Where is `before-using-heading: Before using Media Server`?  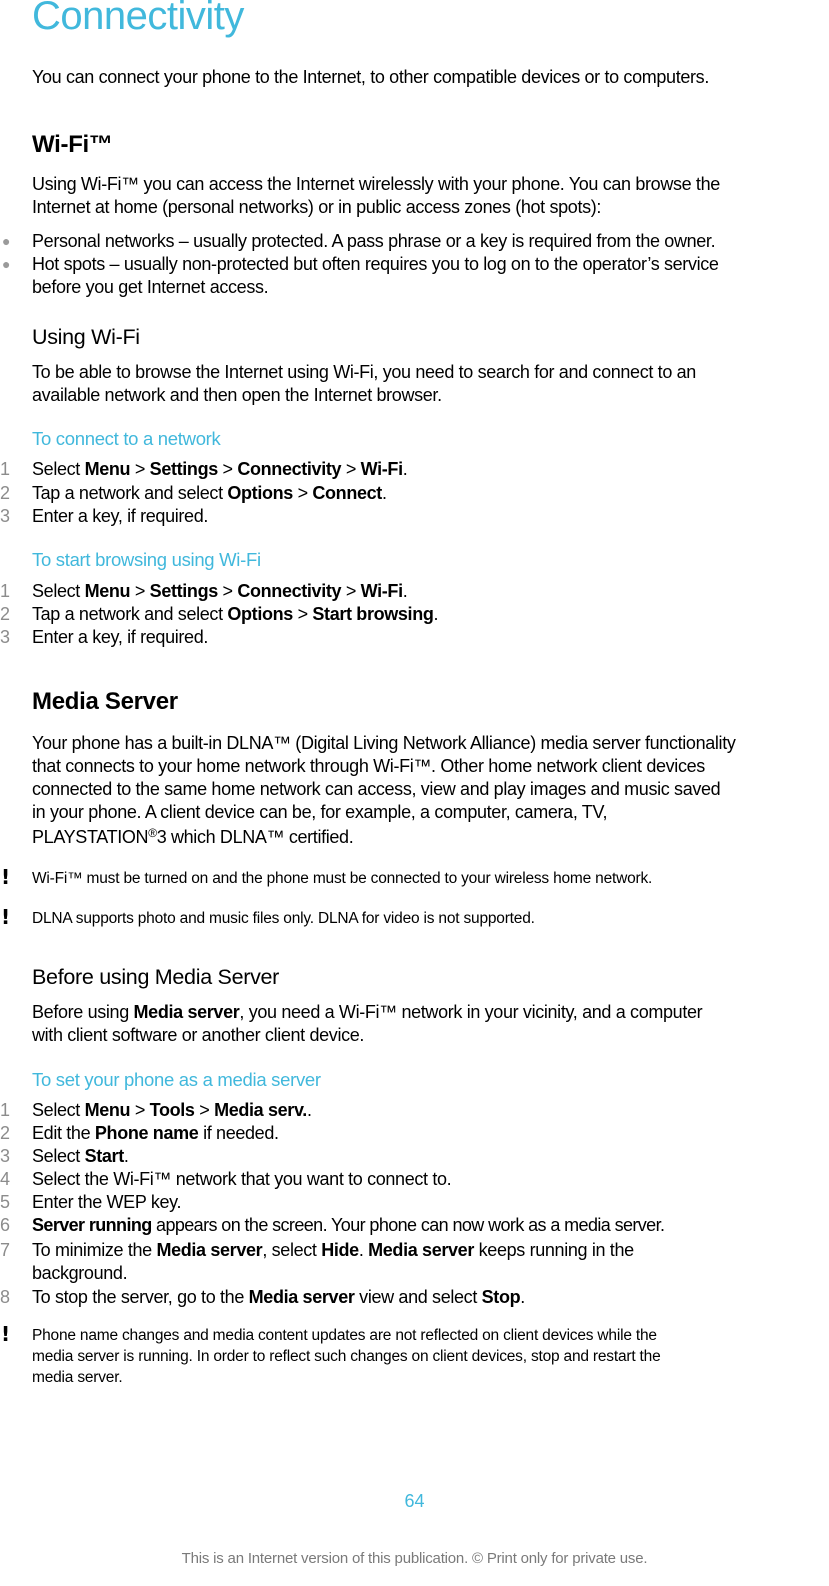 before-using-heading: Before using Media Server is located at coordinates (156, 977).